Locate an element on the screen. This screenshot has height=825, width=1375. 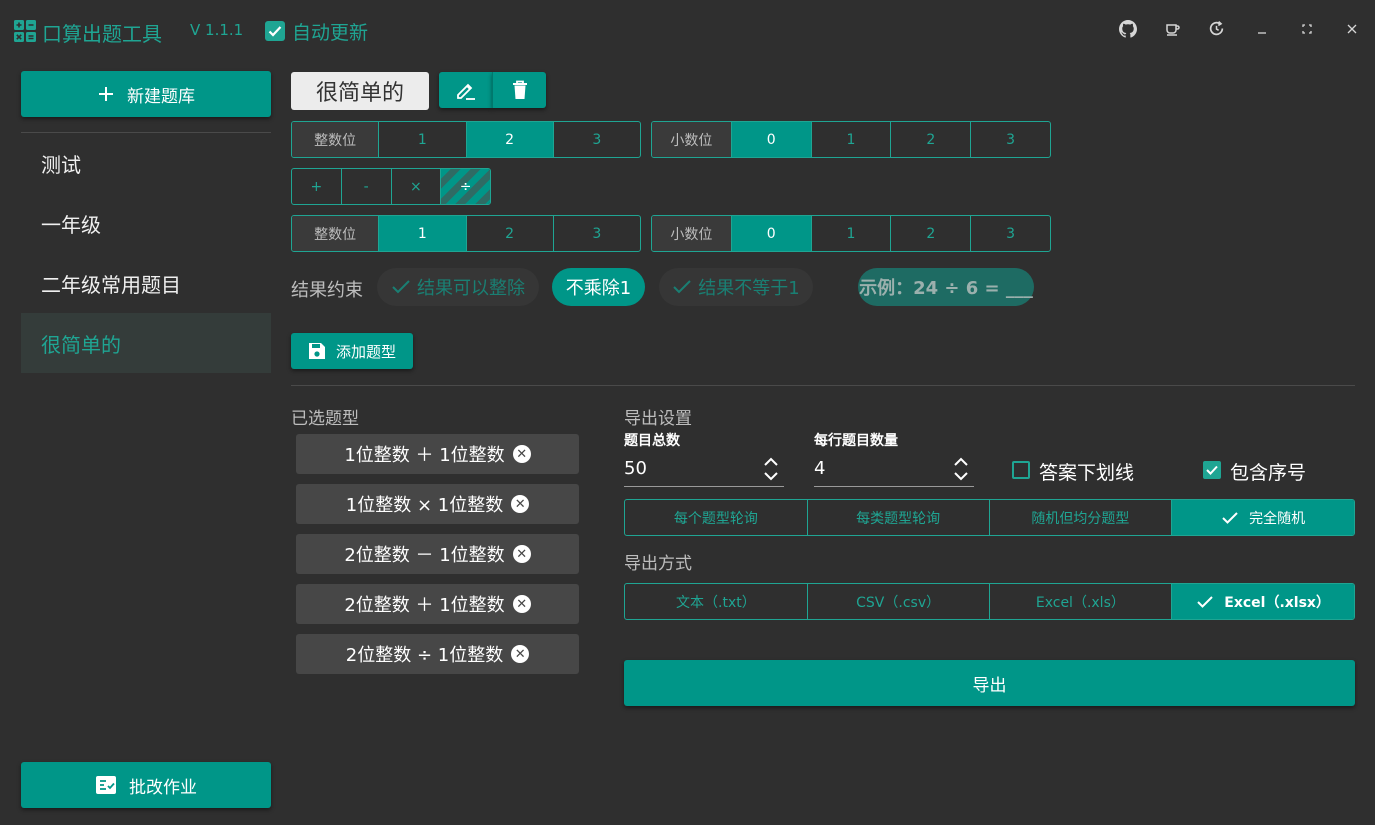
per-row-stepper is located at coordinates (961, 469).